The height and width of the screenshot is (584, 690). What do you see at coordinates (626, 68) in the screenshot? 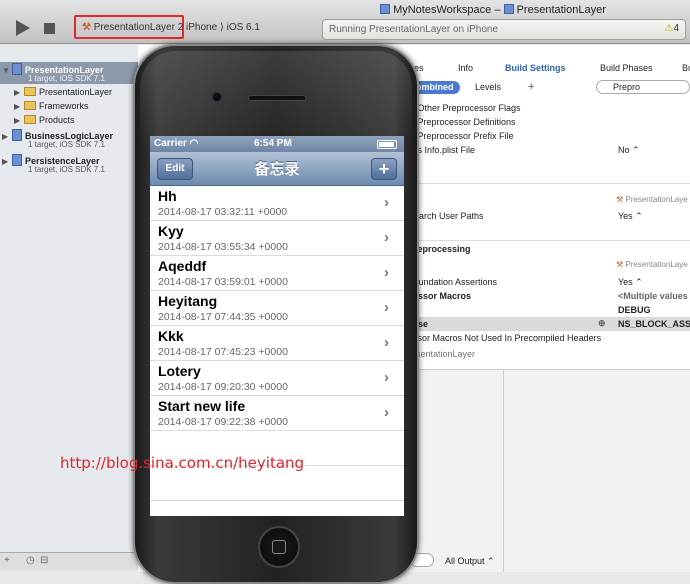
I see `tab-build-phases: Build Phases` at bounding box center [626, 68].